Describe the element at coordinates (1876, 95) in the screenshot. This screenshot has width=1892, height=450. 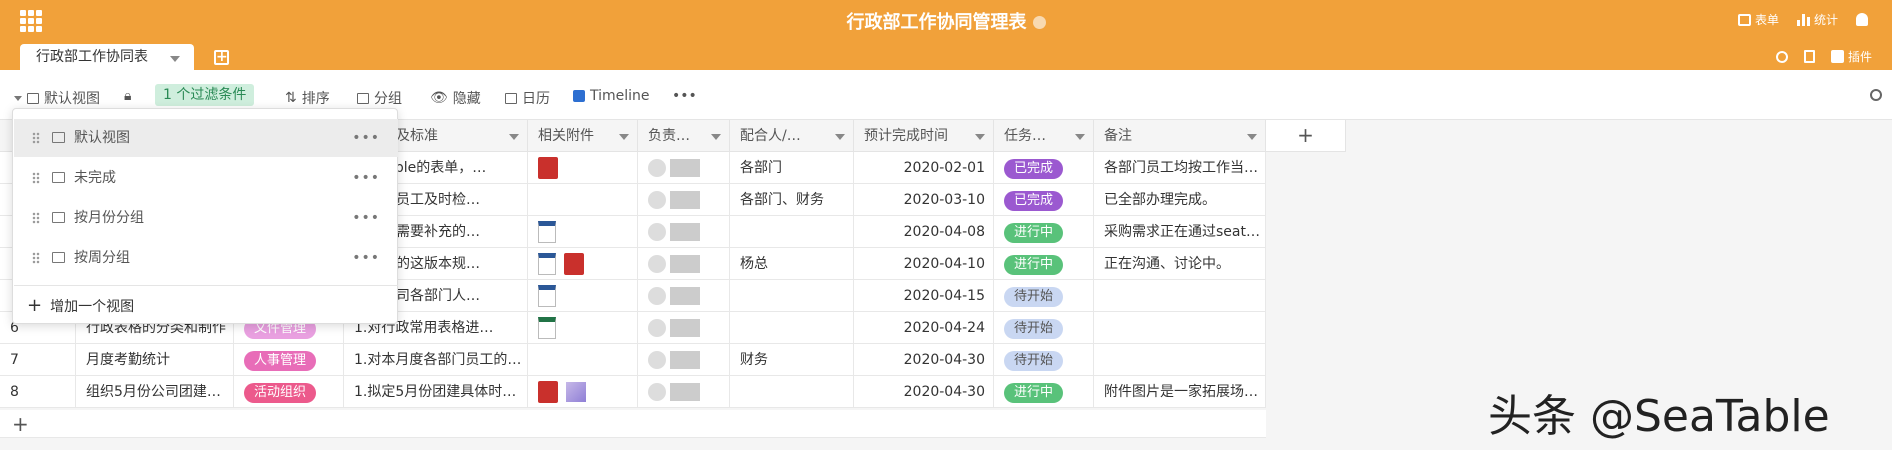
I see `search-icon` at that location.